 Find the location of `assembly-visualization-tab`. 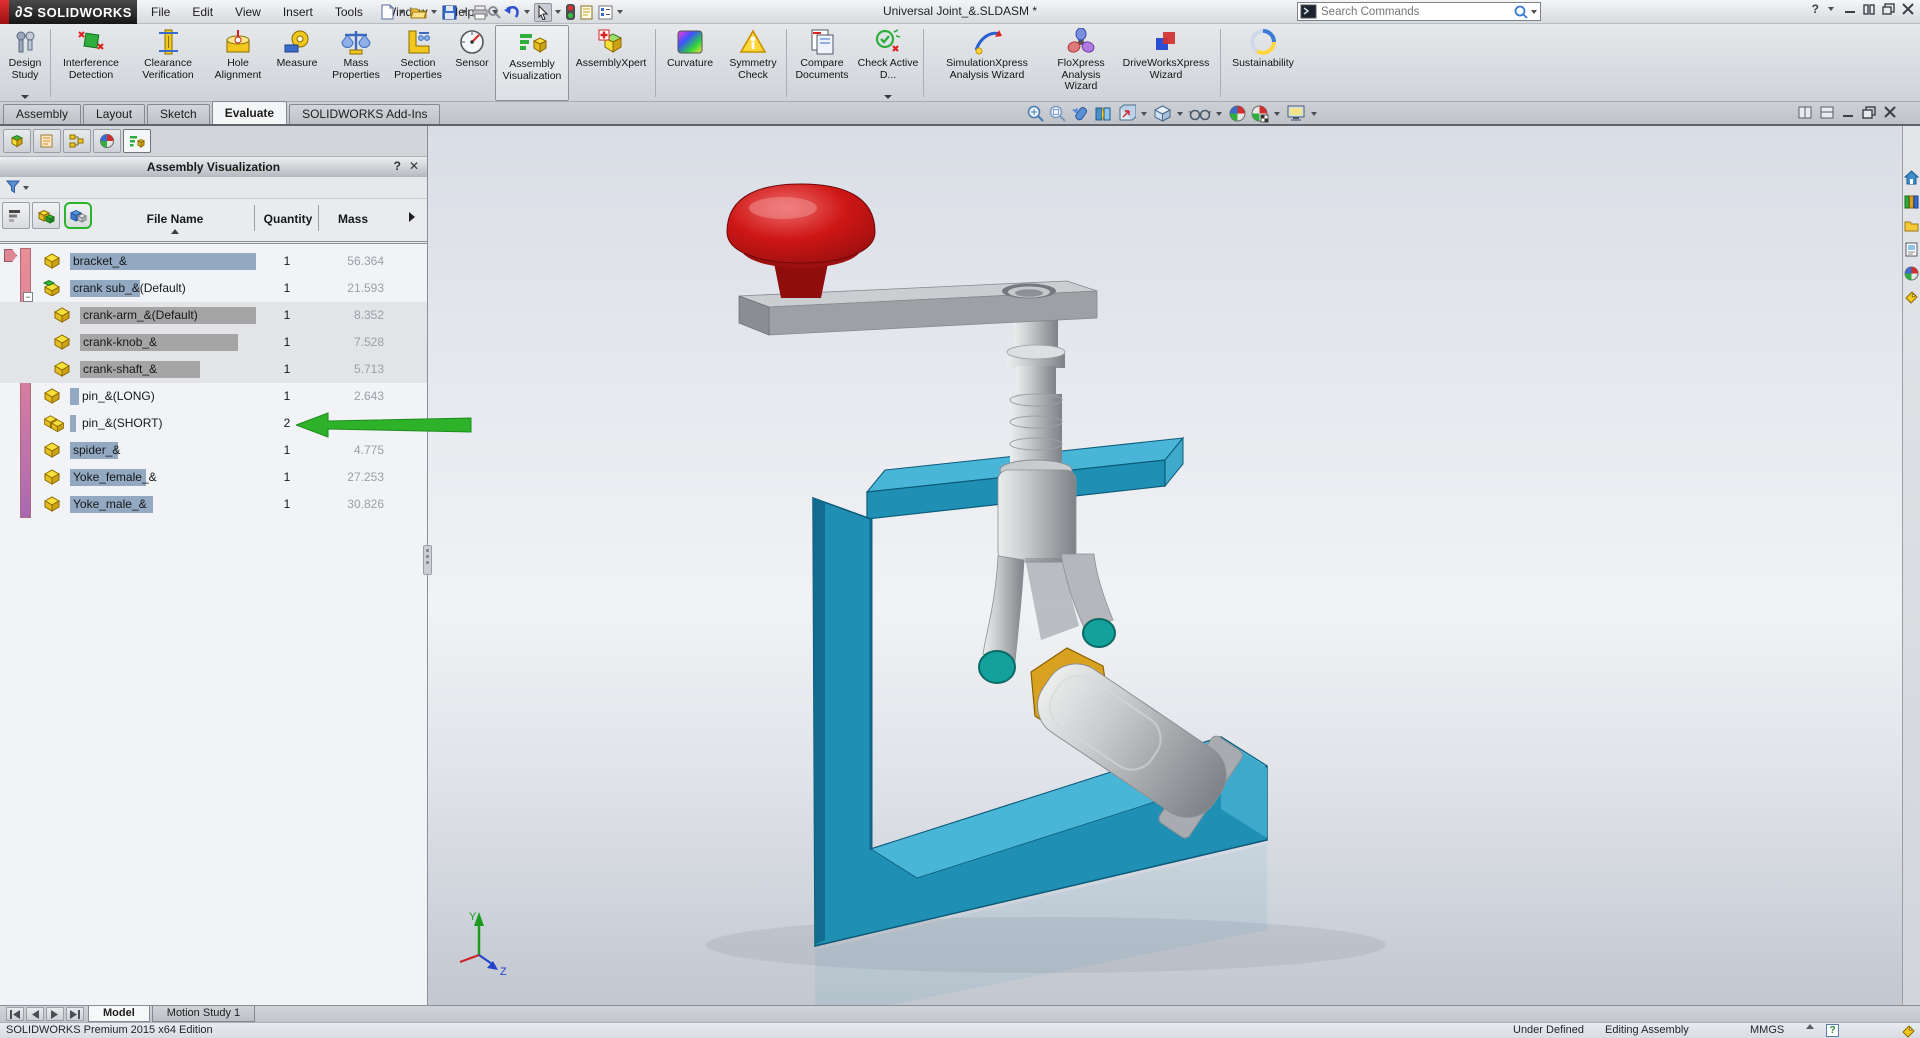

assembly-visualization-tab is located at coordinates (137, 141).